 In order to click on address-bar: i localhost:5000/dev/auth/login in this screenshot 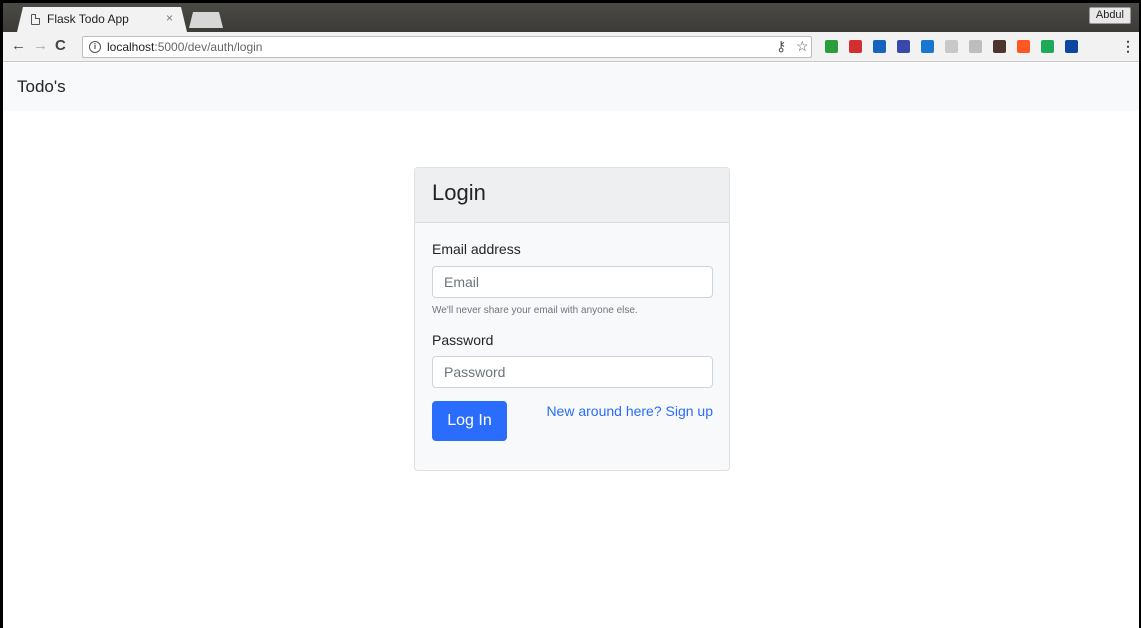, I will do `click(447, 47)`.